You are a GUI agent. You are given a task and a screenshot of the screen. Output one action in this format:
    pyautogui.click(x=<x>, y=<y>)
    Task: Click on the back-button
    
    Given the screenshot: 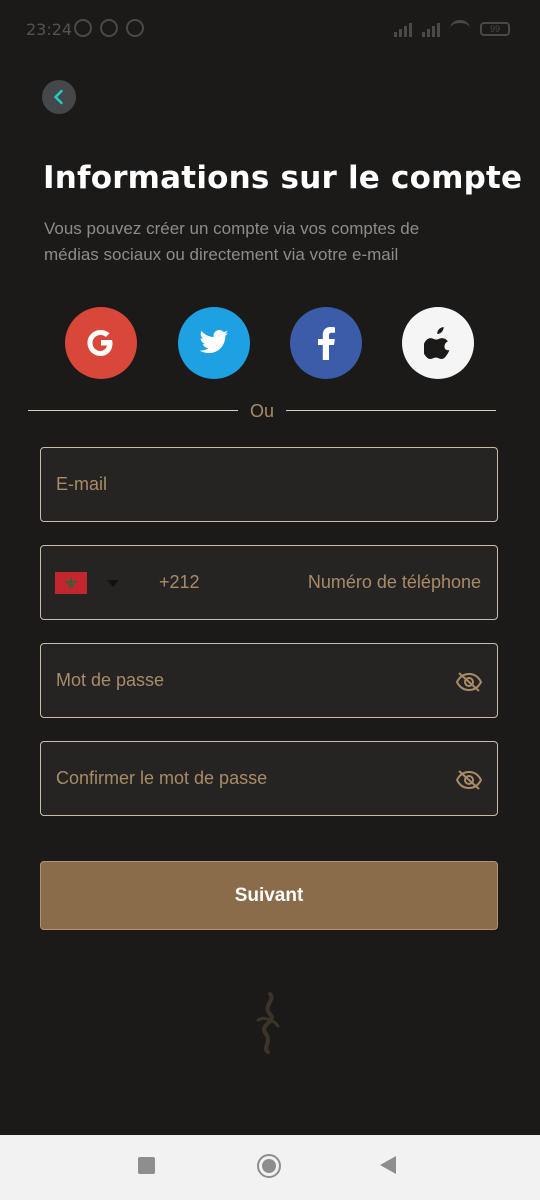 What is the action you would take?
    pyautogui.click(x=59, y=97)
    